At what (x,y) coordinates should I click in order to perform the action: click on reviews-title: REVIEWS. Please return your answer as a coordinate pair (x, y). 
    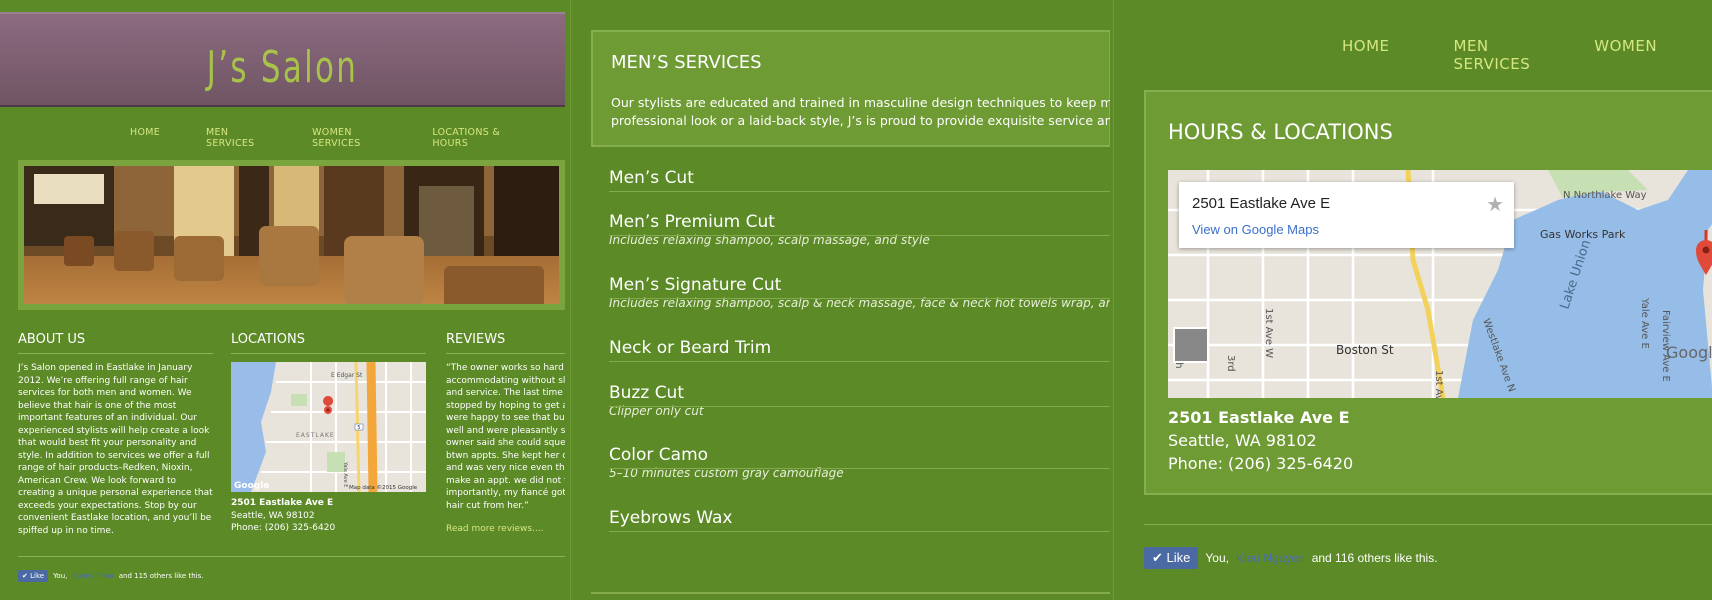
    Looking at the image, I should click on (476, 339).